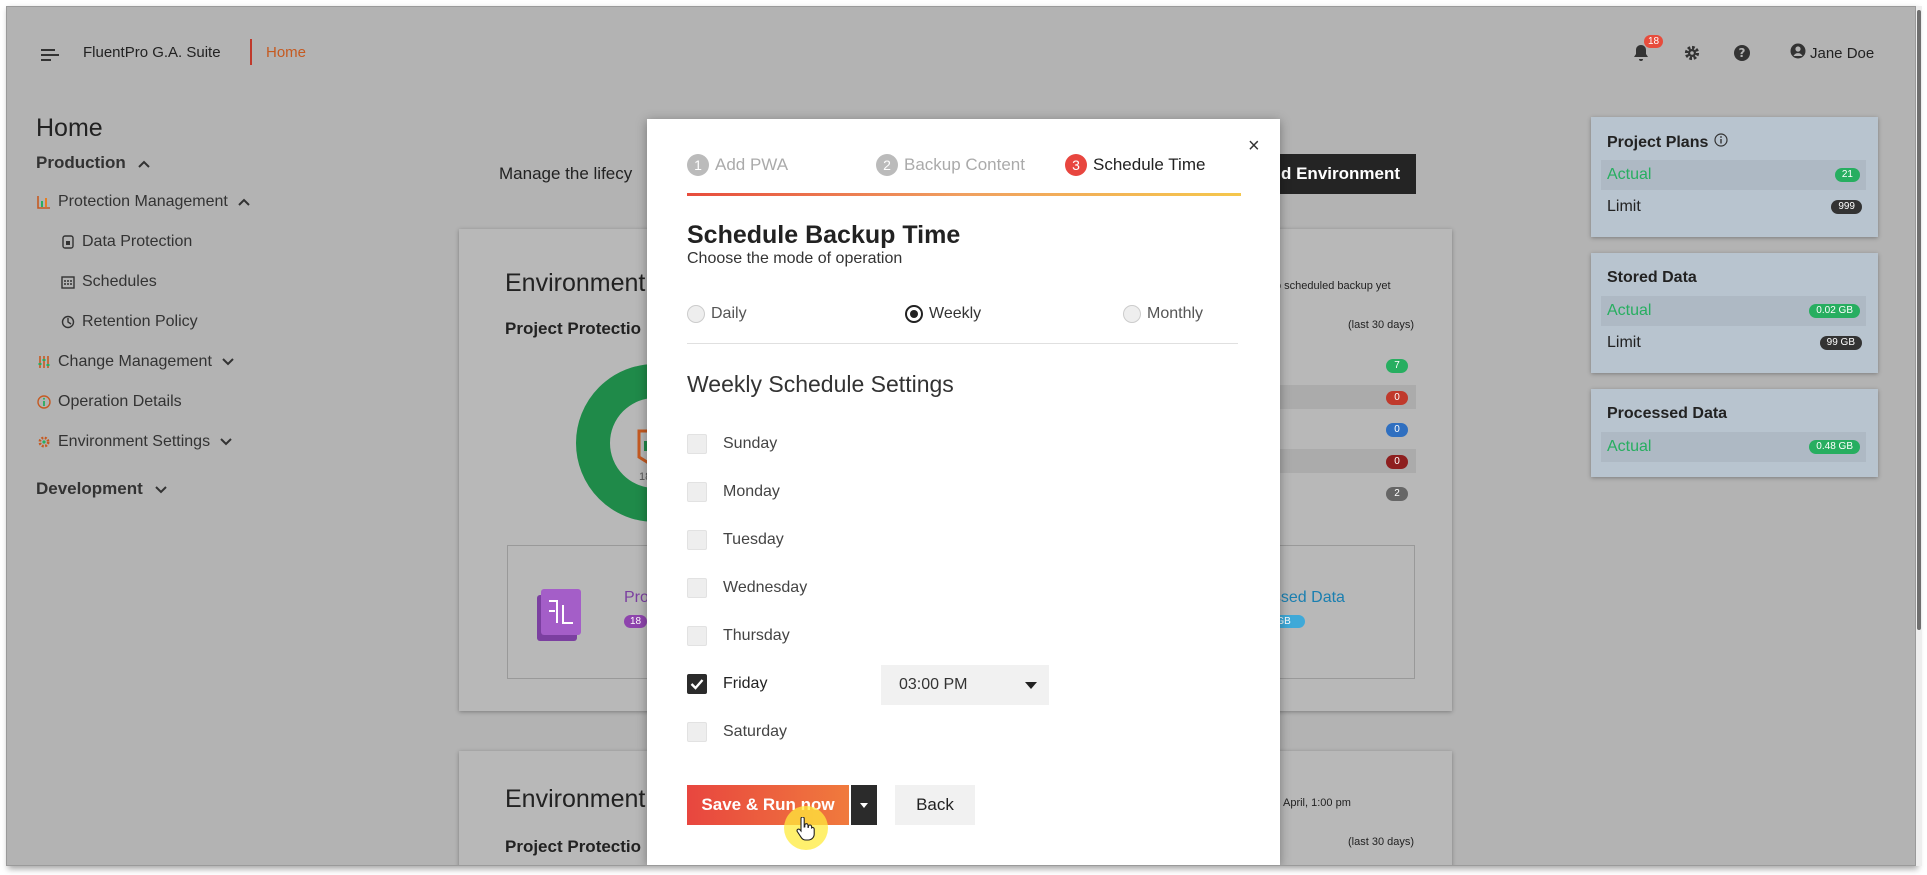 This screenshot has height=875, width=1927. I want to click on radio-label: Monthly, so click(1175, 313).